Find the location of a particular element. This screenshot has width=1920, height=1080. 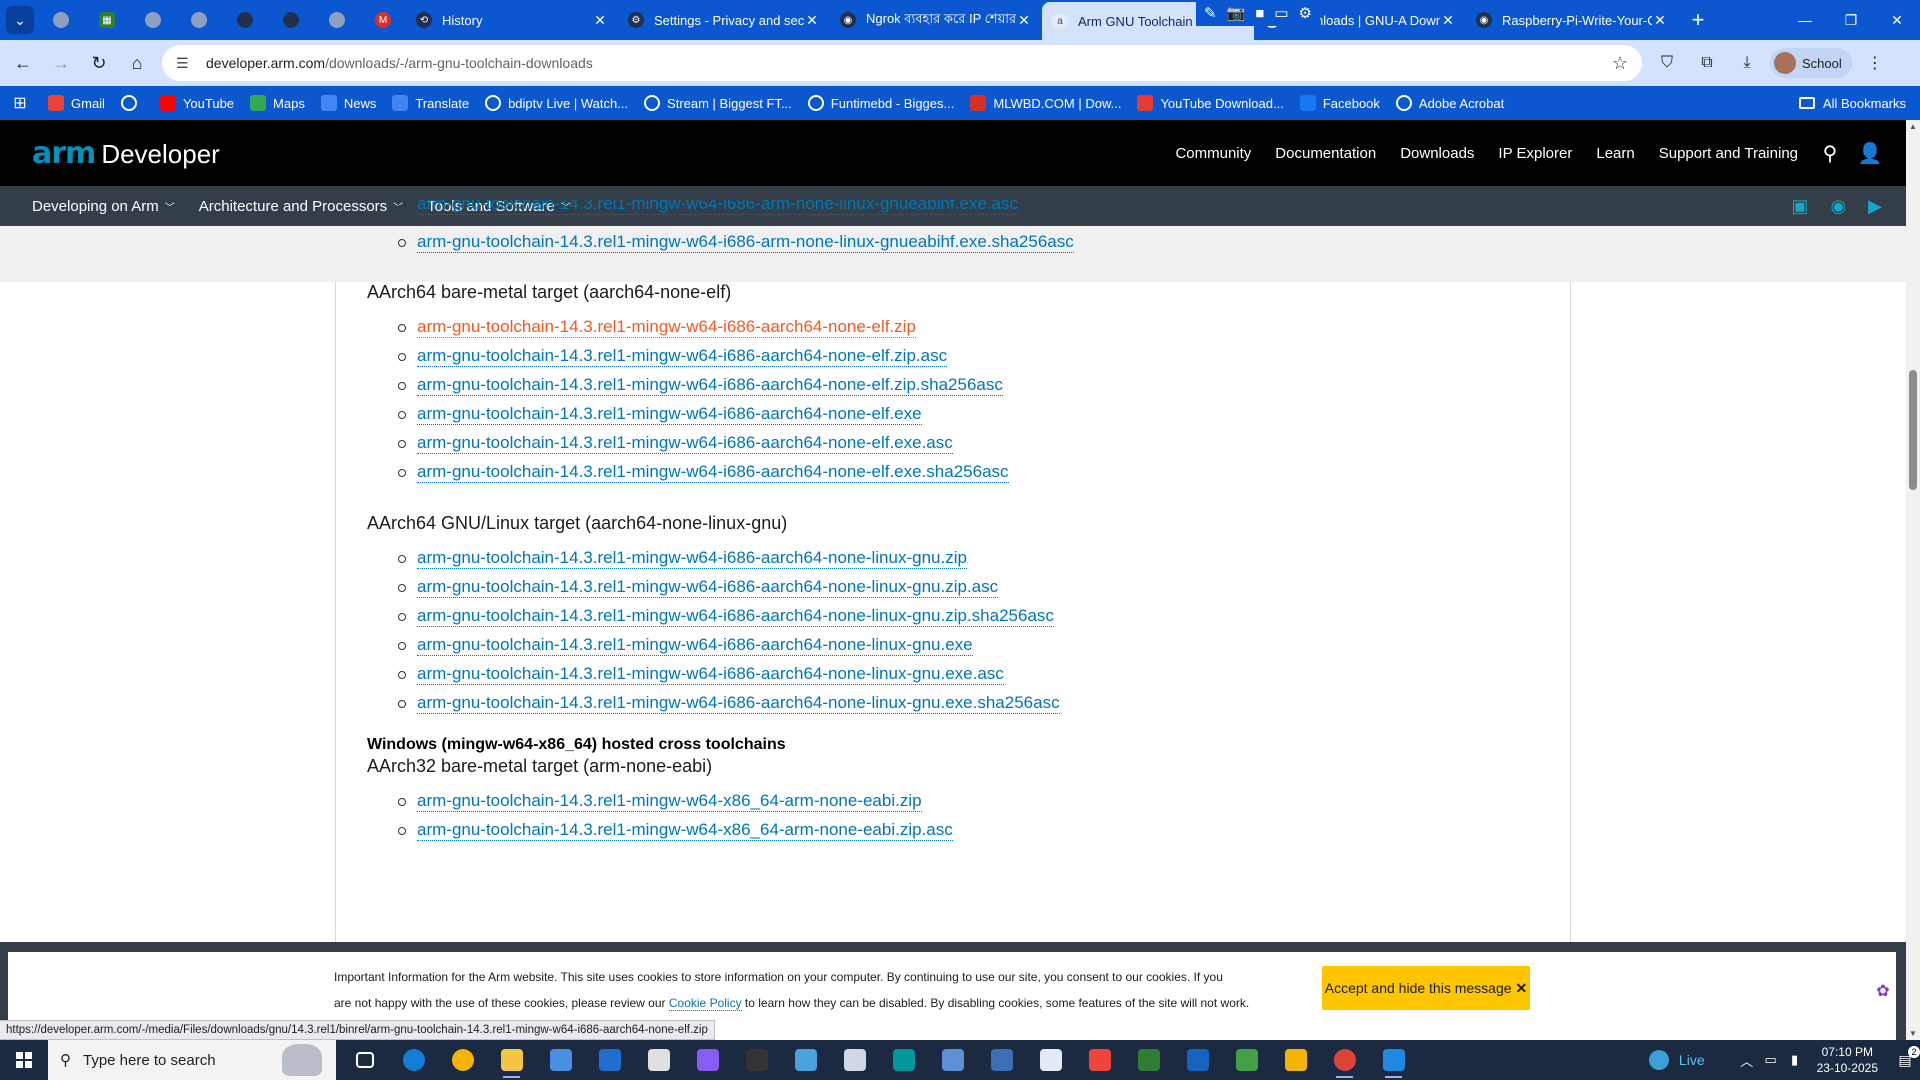

taskbar-git is located at coordinates (1295, 1060).